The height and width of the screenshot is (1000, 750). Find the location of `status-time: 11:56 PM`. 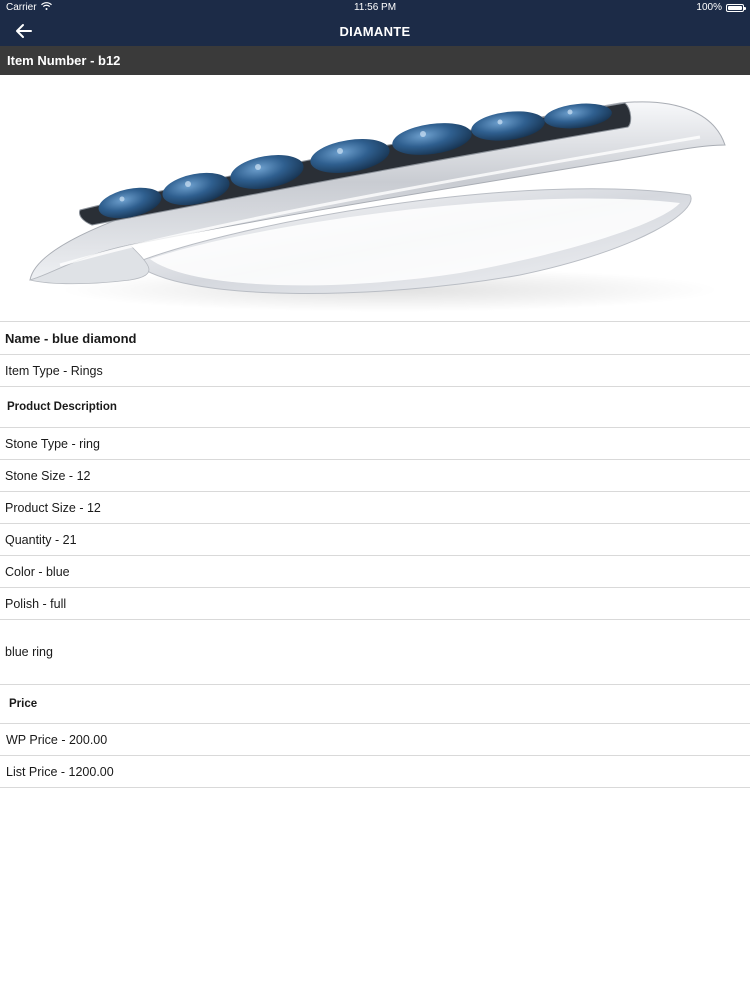

status-time: 11:56 PM is located at coordinates (375, 7).